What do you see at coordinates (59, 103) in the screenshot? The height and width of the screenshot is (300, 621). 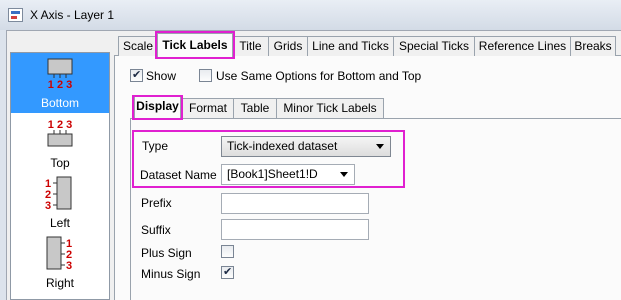 I see `axis-item-label: Bottom` at bounding box center [59, 103].